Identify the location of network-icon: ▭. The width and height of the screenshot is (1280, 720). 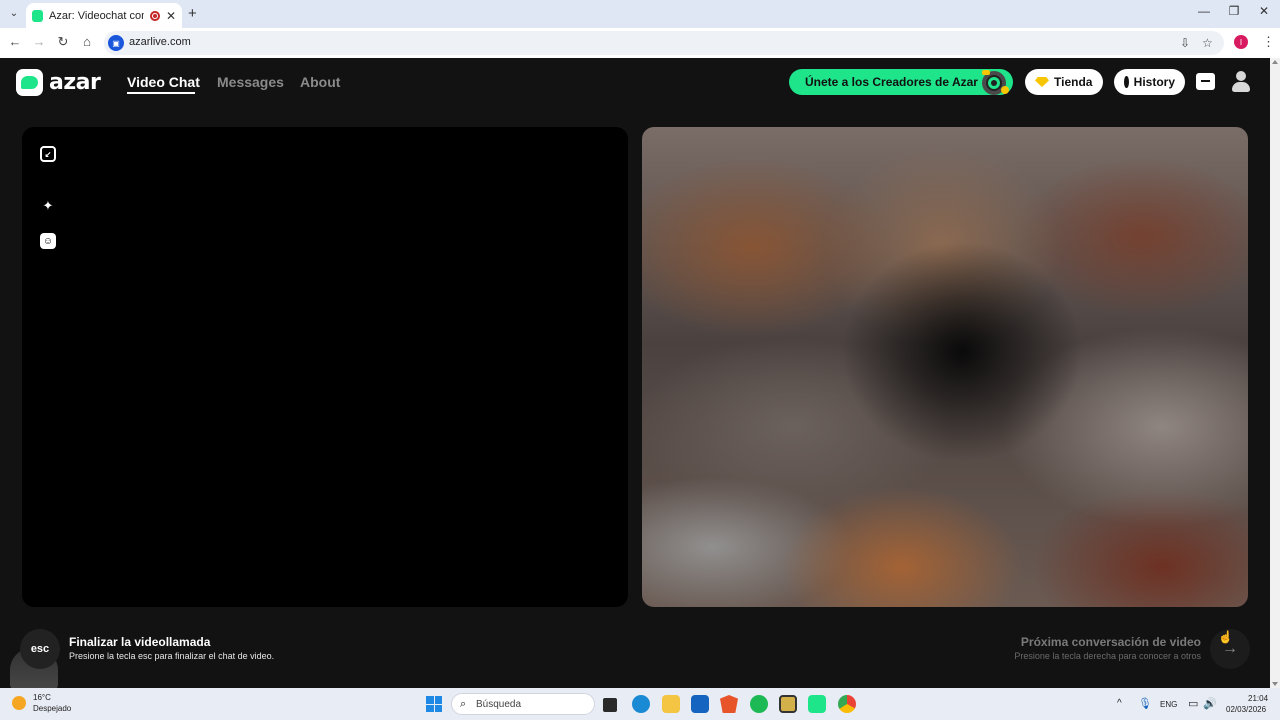
(1193, 703).